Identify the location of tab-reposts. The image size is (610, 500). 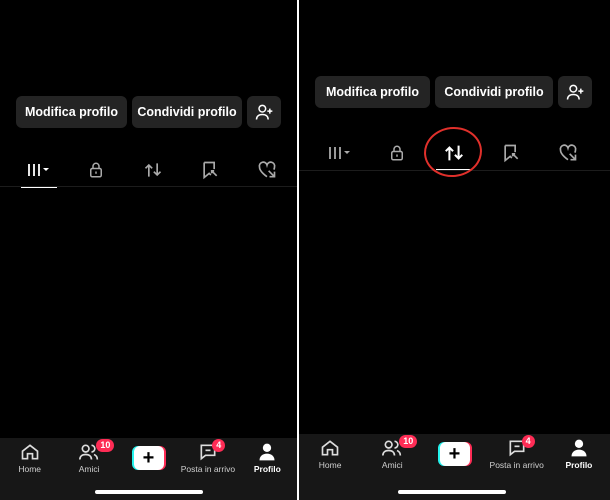
(152, 170).